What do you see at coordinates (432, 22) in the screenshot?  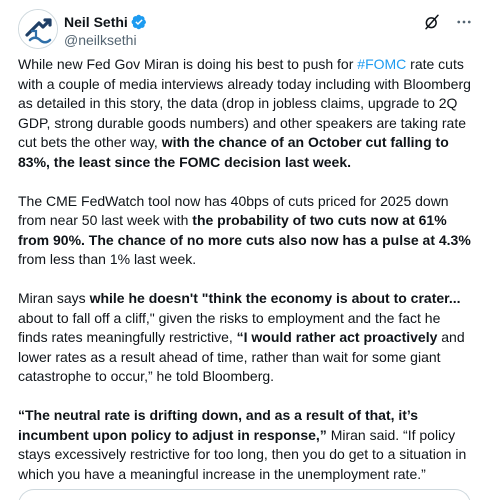 I see `grok-icon` at bounding box center [432, 22].